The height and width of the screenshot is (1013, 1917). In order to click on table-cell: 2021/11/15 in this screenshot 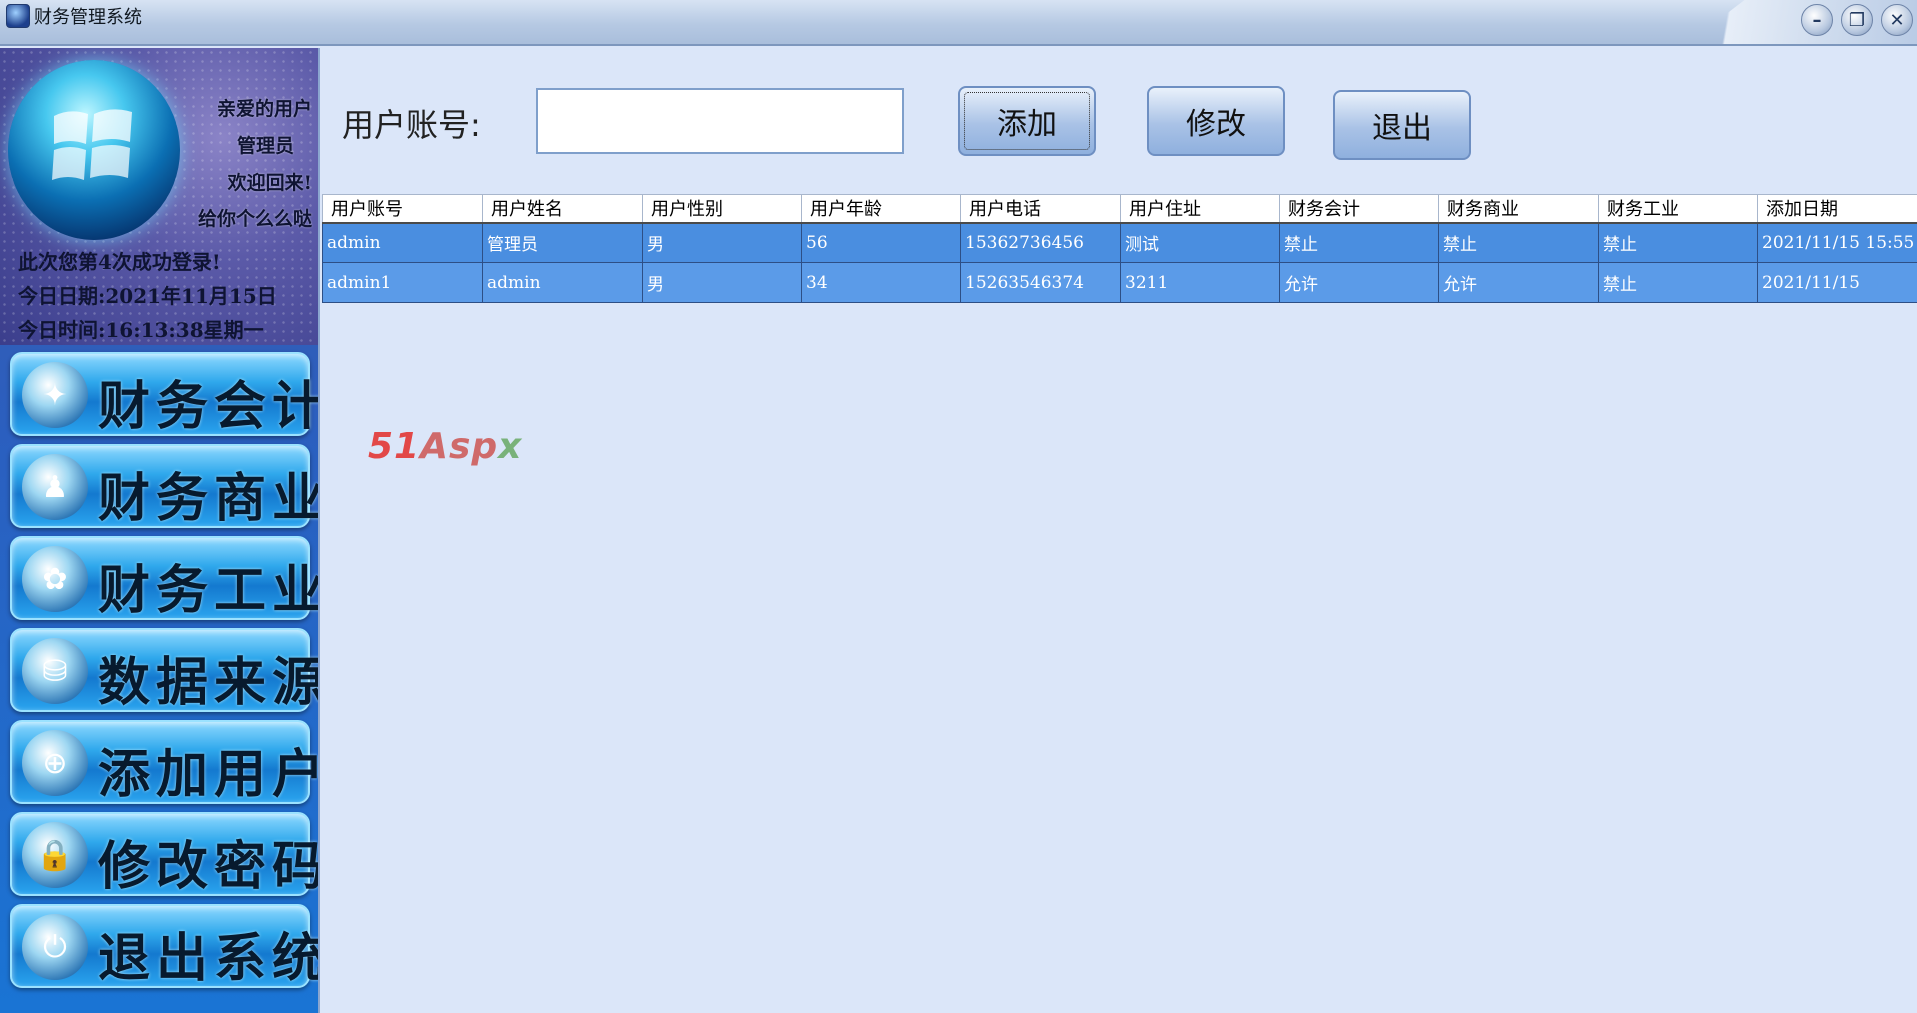, I will do `click(1837, 282)`.